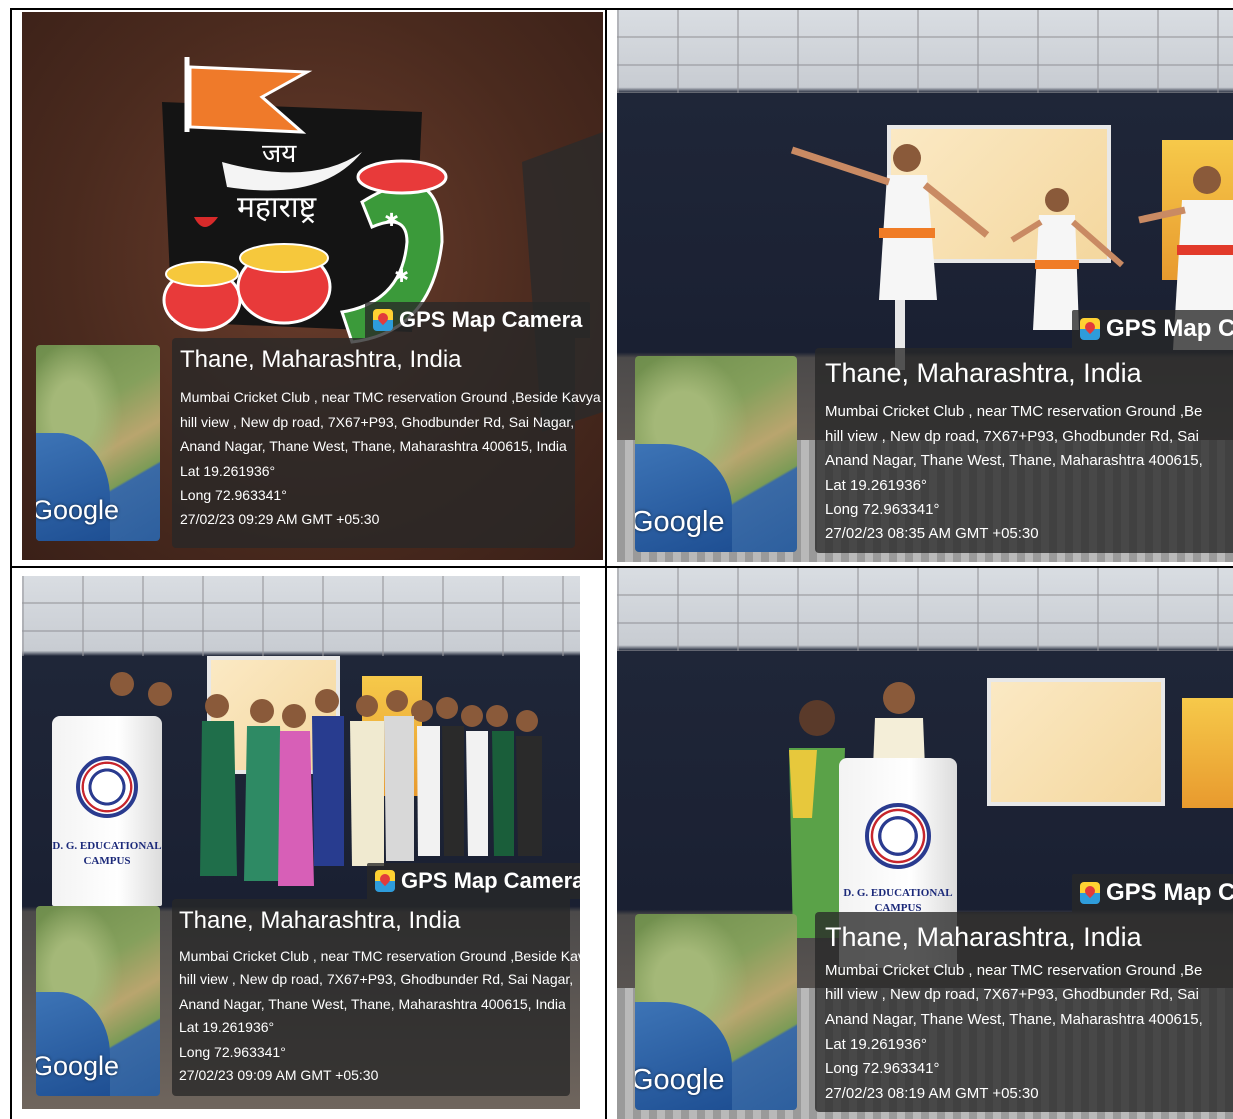 The image size is (1233, 1119). Describe the element at coordinates (107, 861) in the screenshot. I see `podium-text-line-2: CAMPUS` at that location.